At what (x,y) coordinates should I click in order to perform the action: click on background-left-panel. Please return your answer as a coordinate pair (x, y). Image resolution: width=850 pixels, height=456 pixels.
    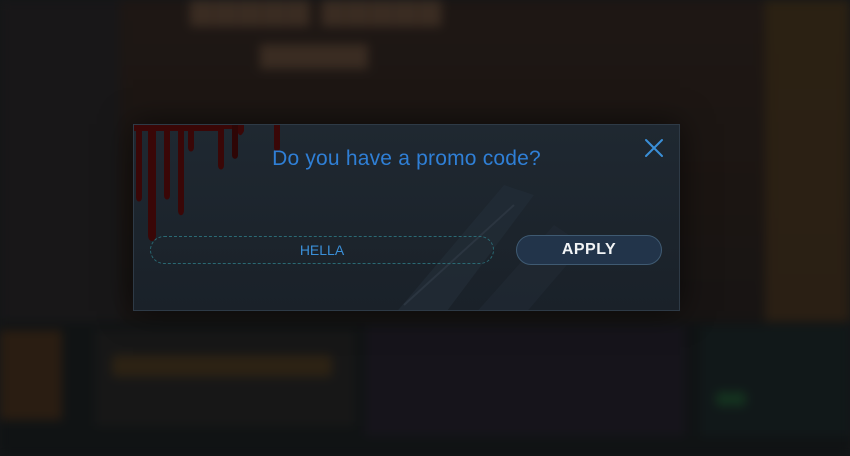
    Looking at the image, I should click on (60, 161).